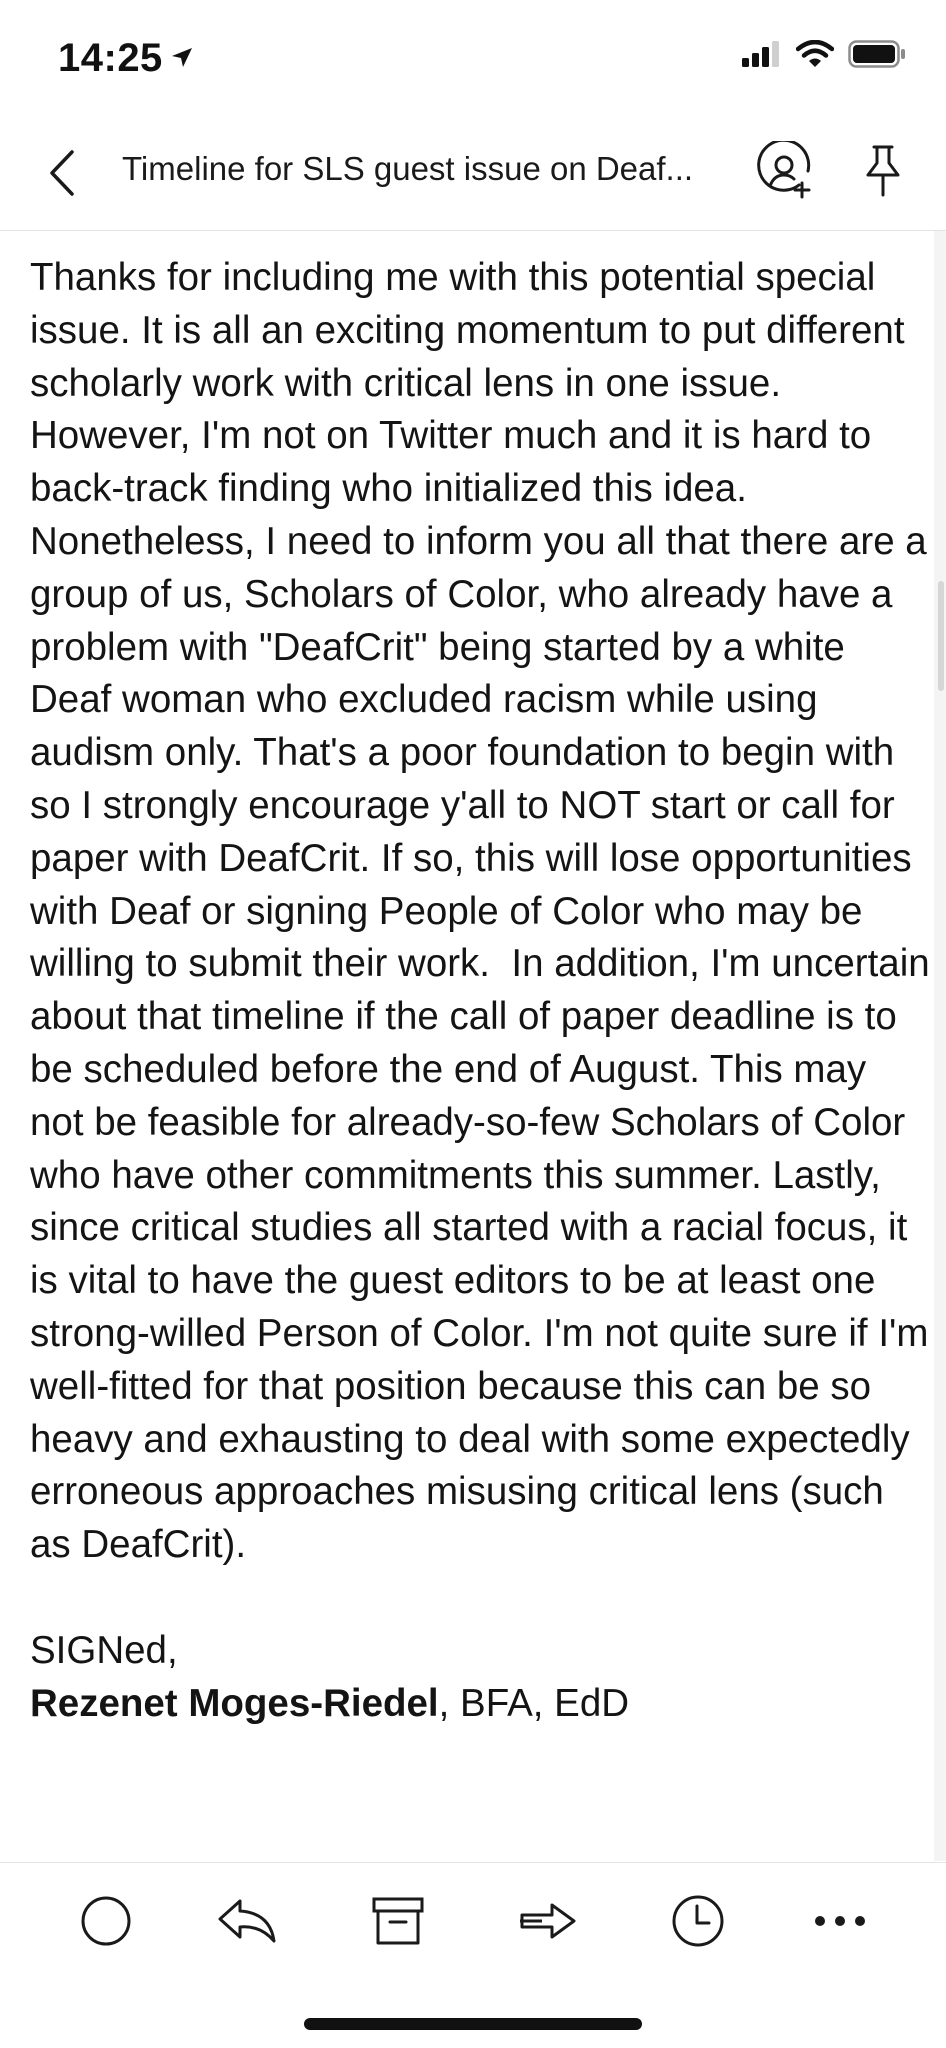  I want to click on forward-button, so click(547, 1923).